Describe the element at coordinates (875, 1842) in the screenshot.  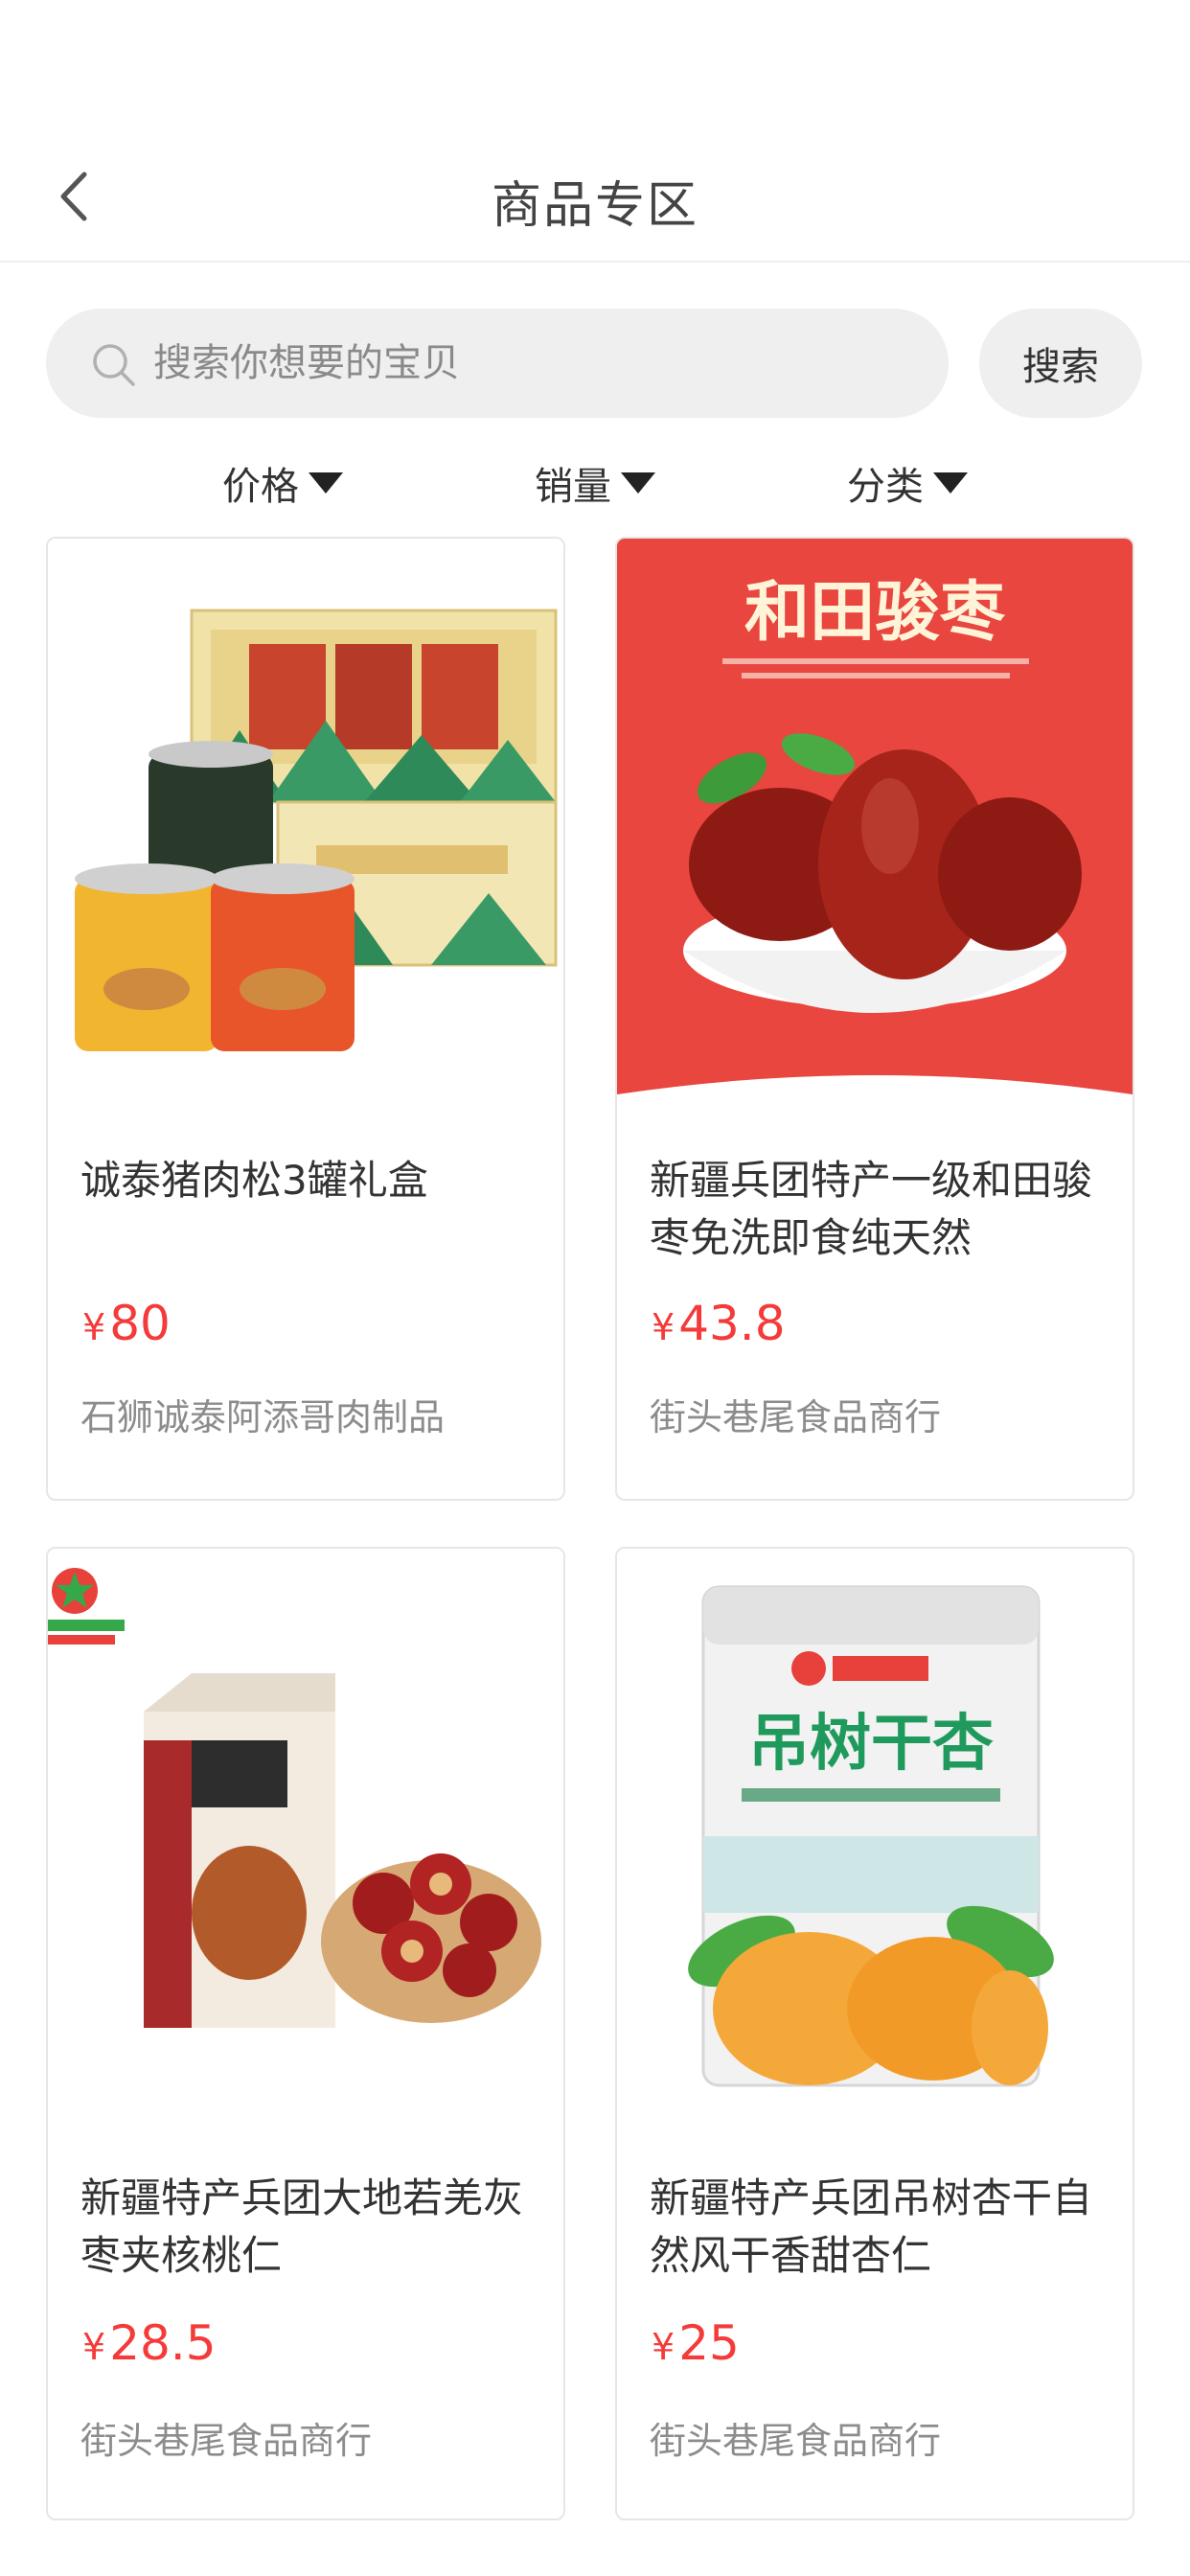
I see `dried-apricot-bag-image: 吊树干杏` at that location.